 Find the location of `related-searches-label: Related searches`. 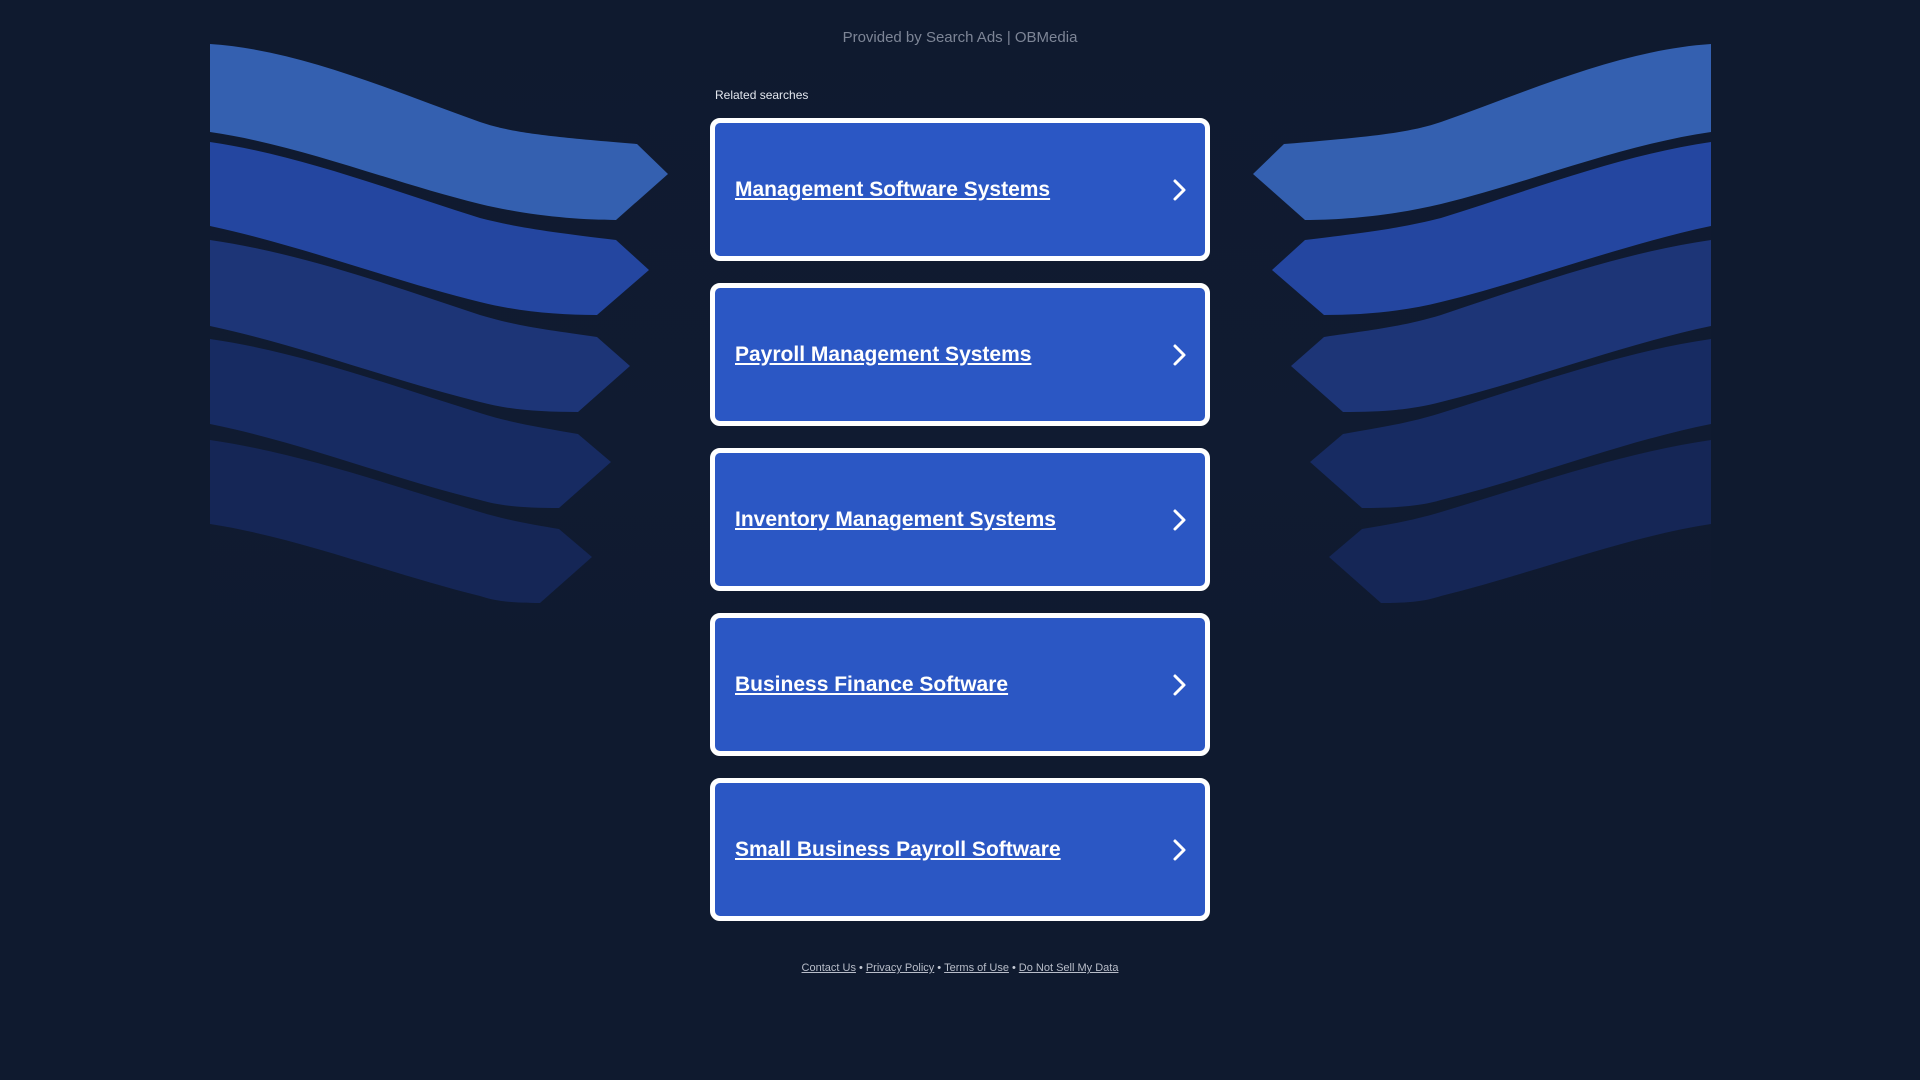

related-searches-label: Related searches is located at coordinates (762, 95).